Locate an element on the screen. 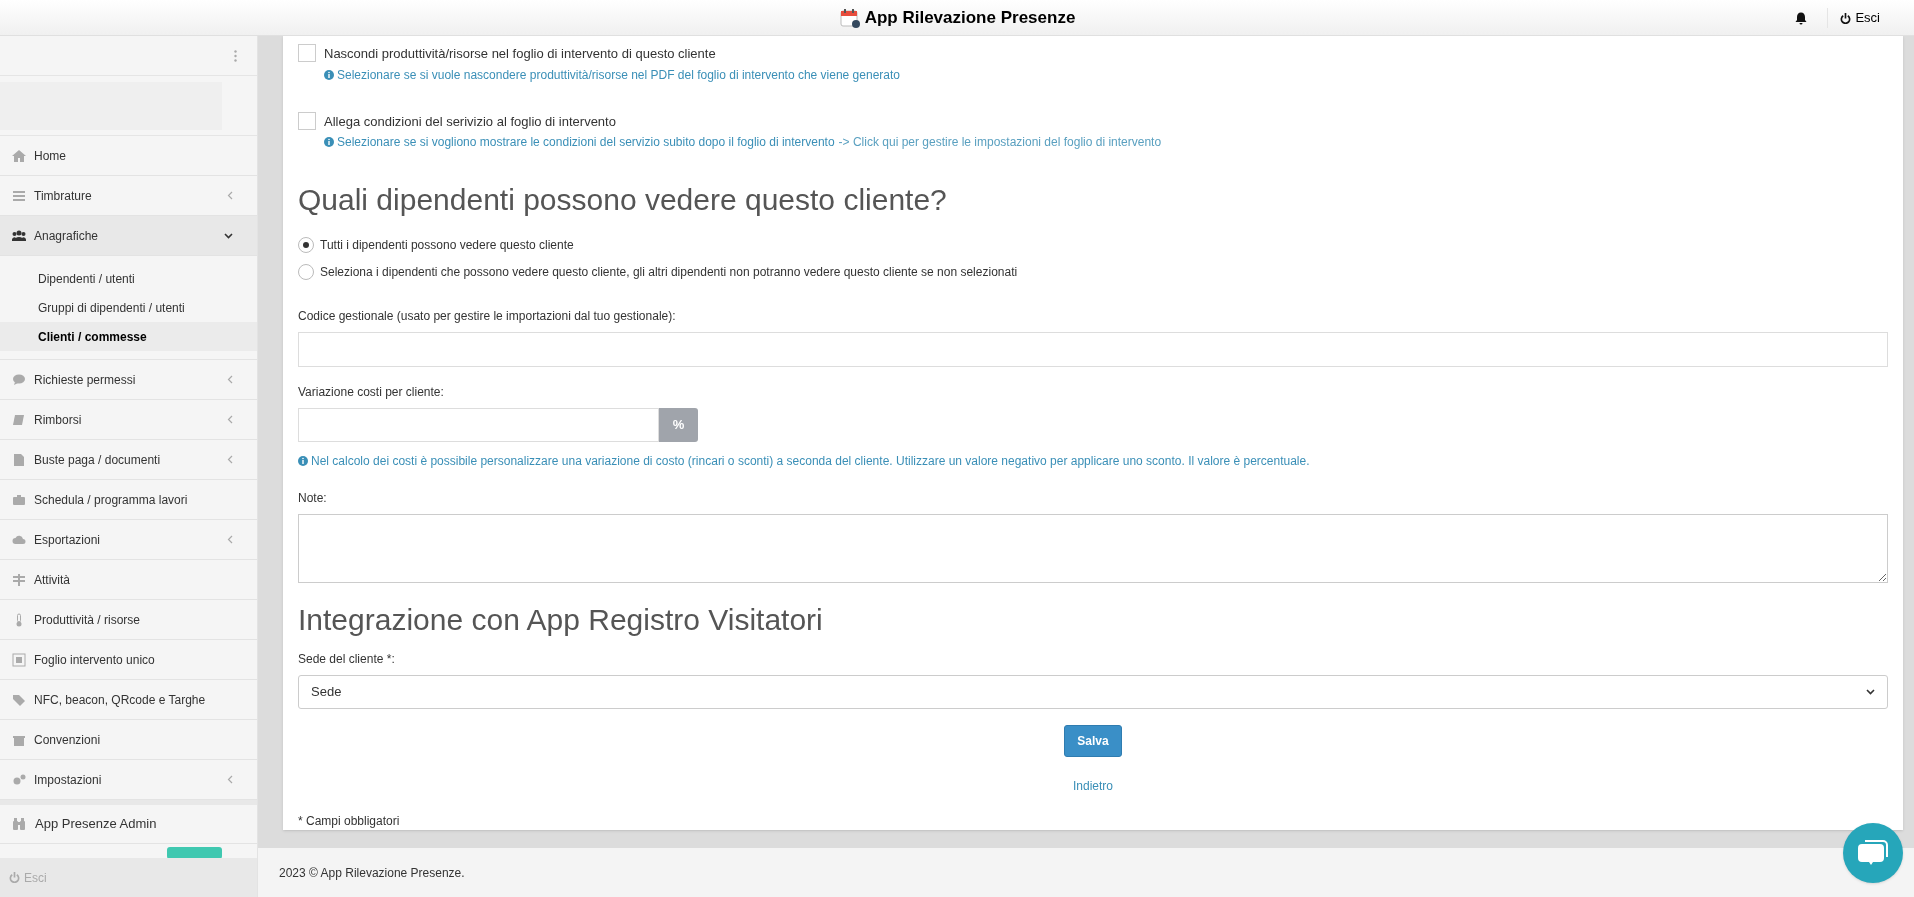  chevron-down-icon is located at coordinates (1870, 692).